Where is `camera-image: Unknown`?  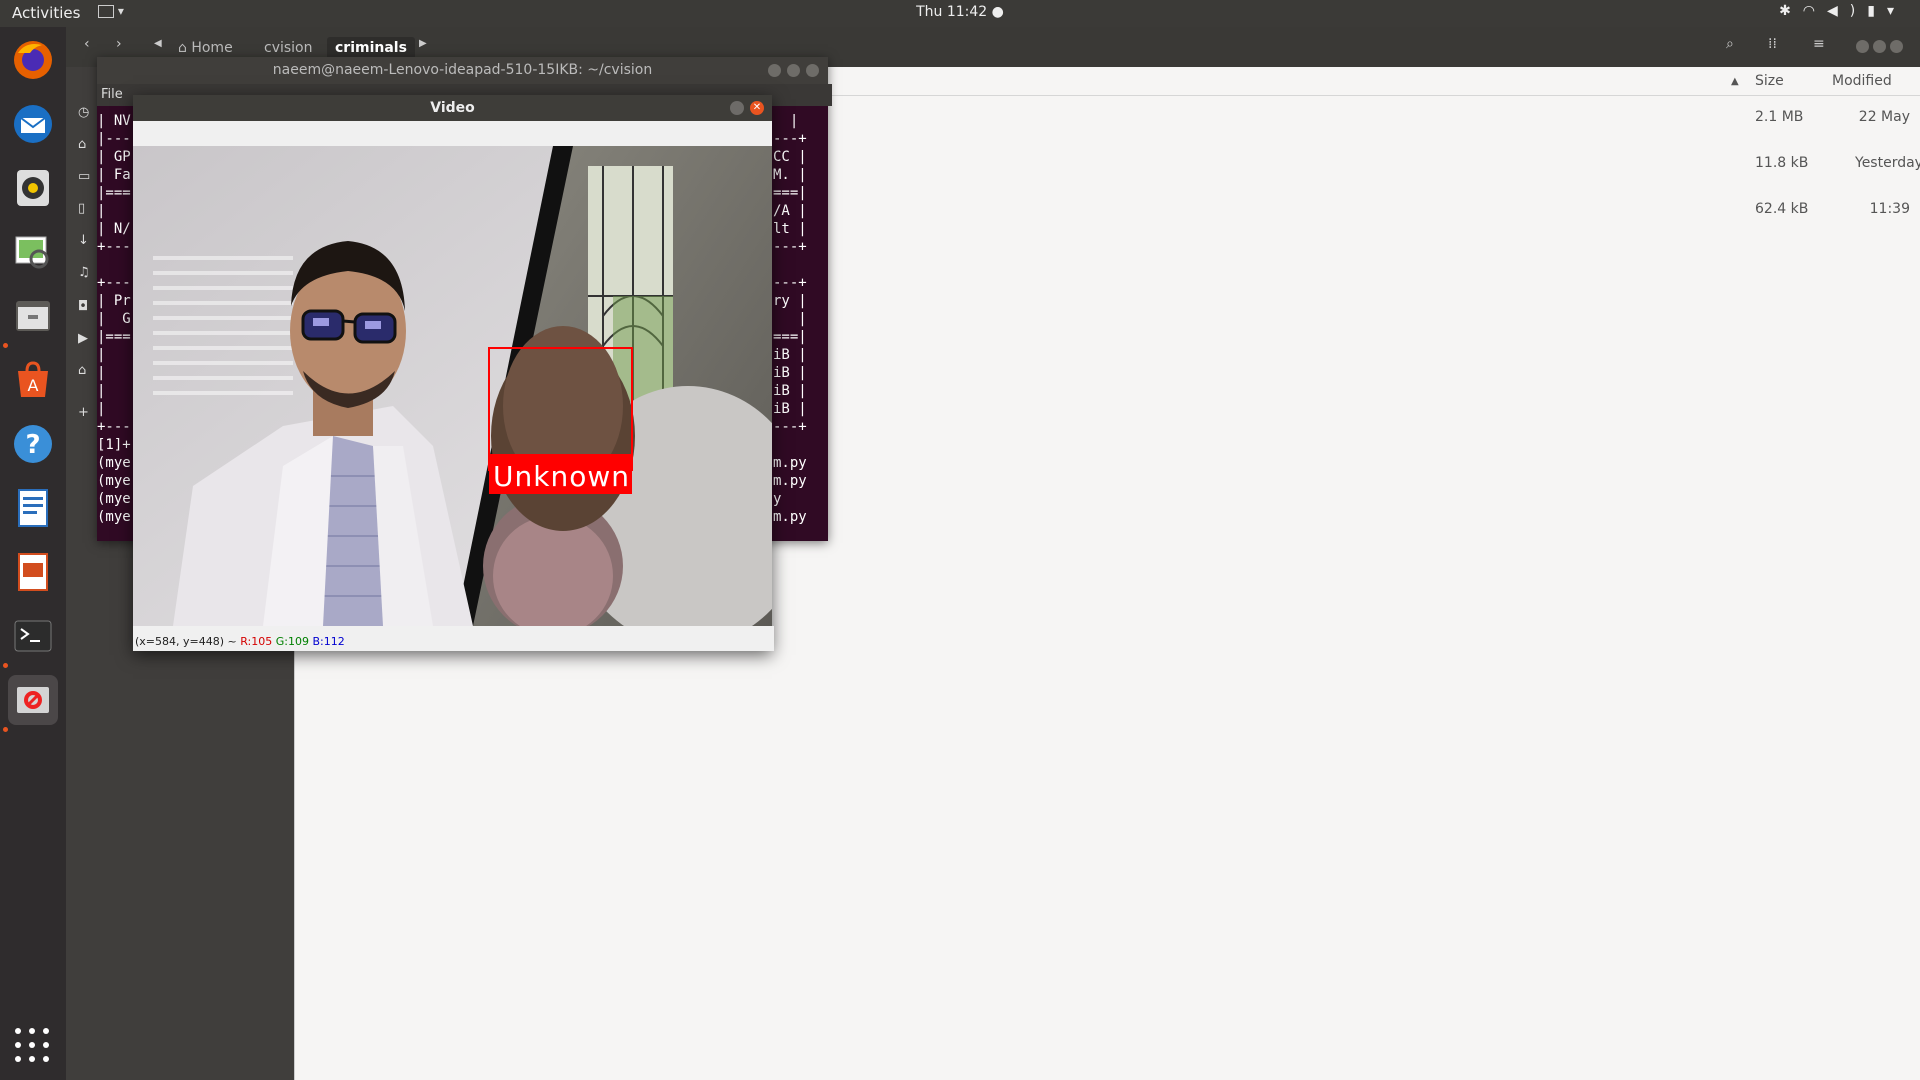 camera-image: Unknown is located at coordinates (452, 386).